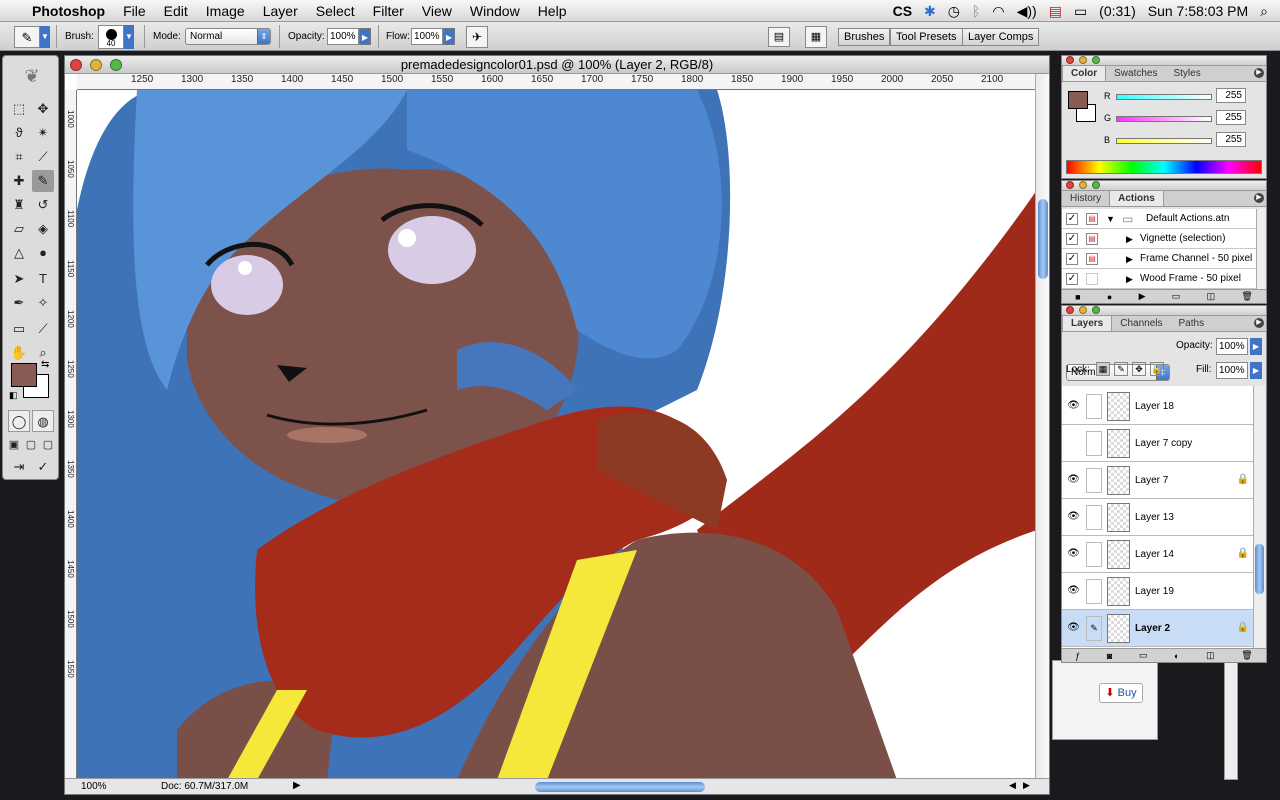  I want to click on path-selection-tool-icon: ➤, so click(19, 279).